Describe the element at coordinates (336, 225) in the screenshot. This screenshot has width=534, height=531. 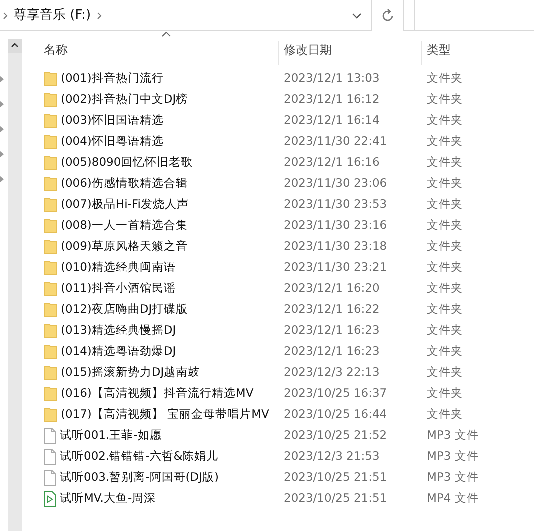
I see `modified-date: 2023/11/30 23:16` at that location.